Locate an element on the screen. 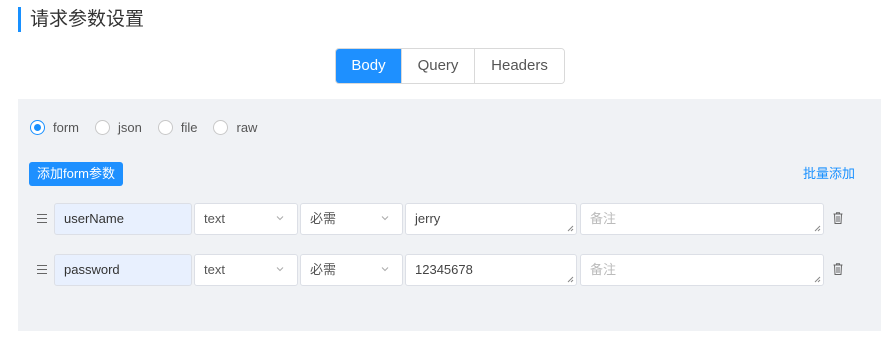 This screenshot has height=343, width=890. param-tabs: Body Query Headers is located at coordinates (450, 66).